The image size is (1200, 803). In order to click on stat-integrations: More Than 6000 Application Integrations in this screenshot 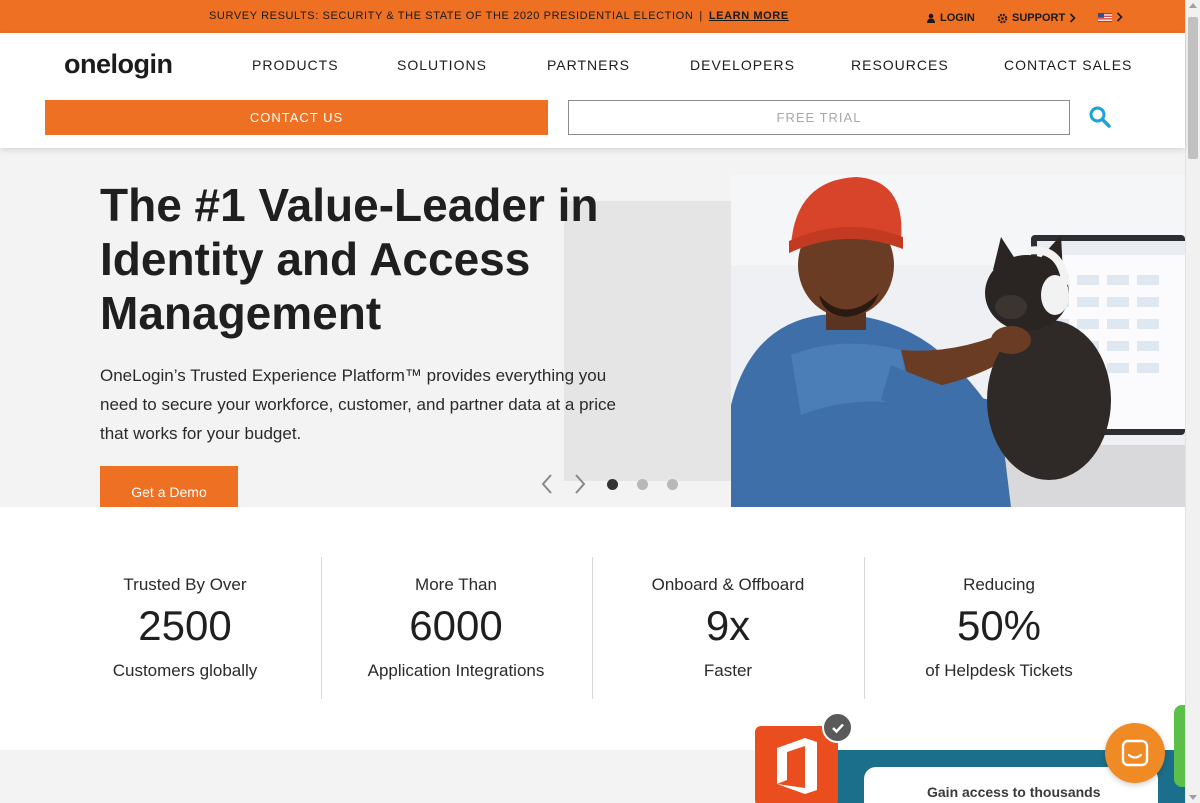, I will do `click(456, 628)`.